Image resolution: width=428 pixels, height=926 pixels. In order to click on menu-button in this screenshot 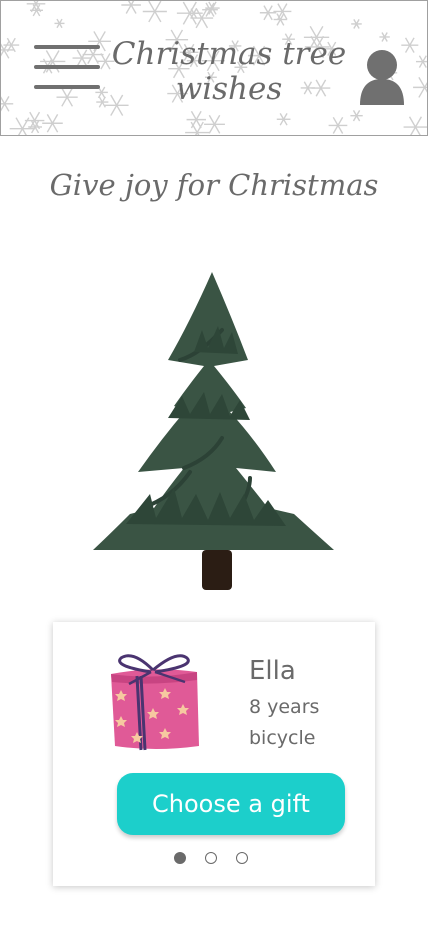, I will do `click(67, 69)`.